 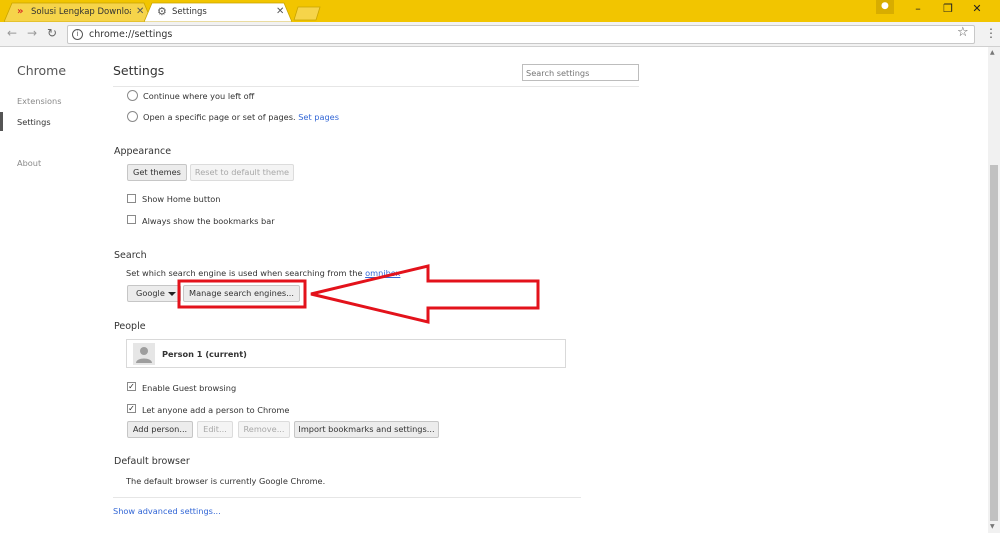 I want to click on tab-title: Settings, so click(x=189, y=12).